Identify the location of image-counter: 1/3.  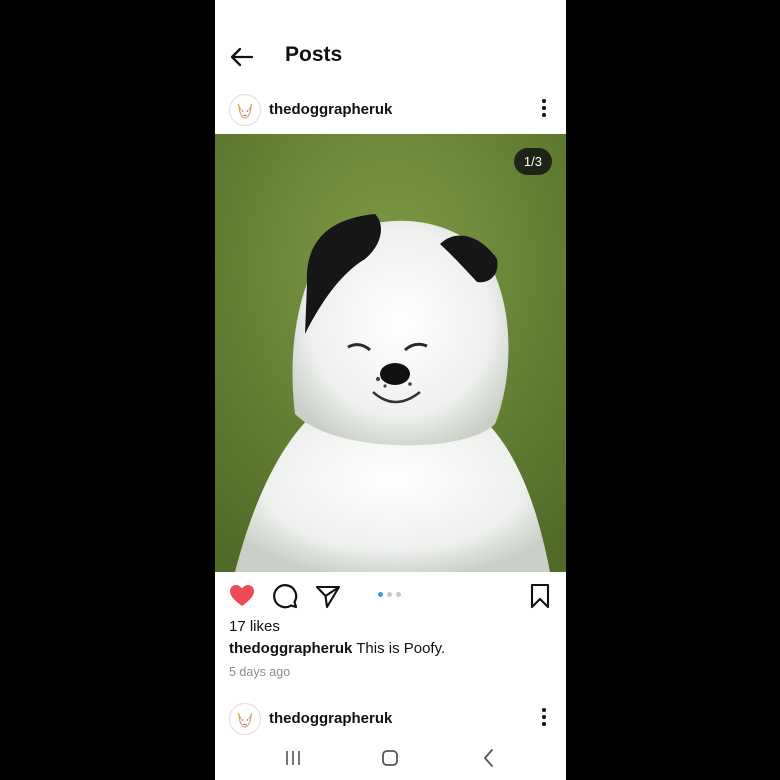
(532, 161).